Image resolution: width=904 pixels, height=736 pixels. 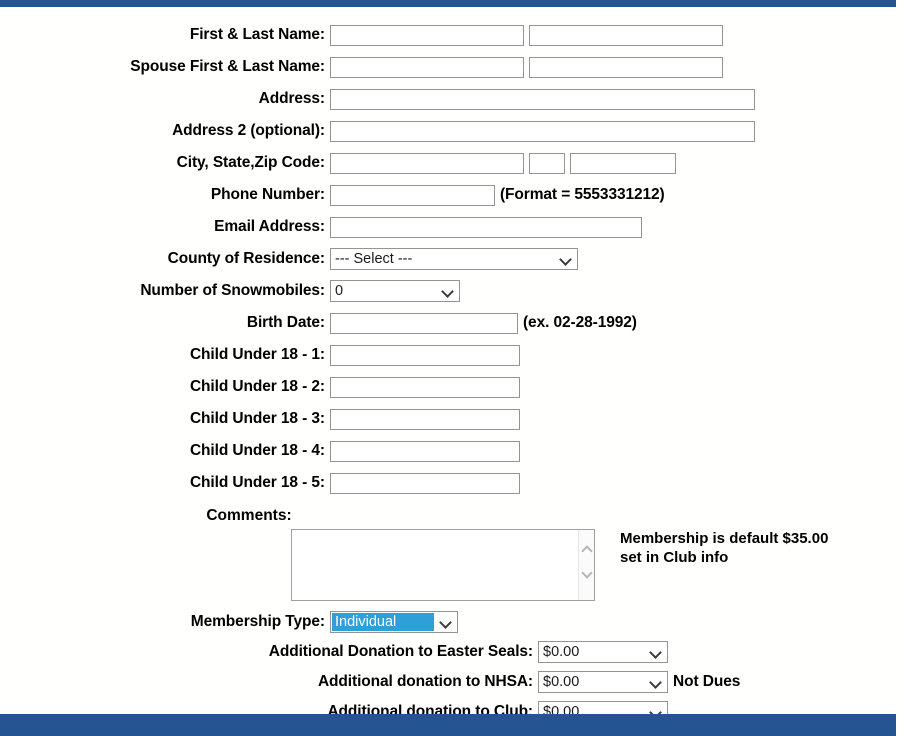 I want to click on spouse-first-name-input, so click(x=427, y=67).